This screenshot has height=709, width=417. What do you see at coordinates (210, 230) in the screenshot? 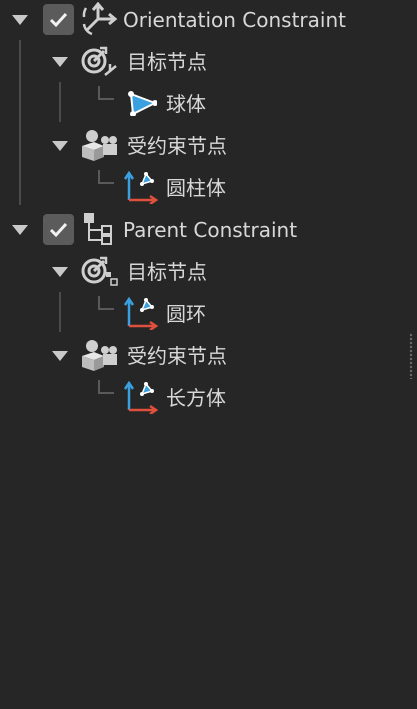
I see `constraint-label: Parent Constraint` at bounding box center [210, 230].